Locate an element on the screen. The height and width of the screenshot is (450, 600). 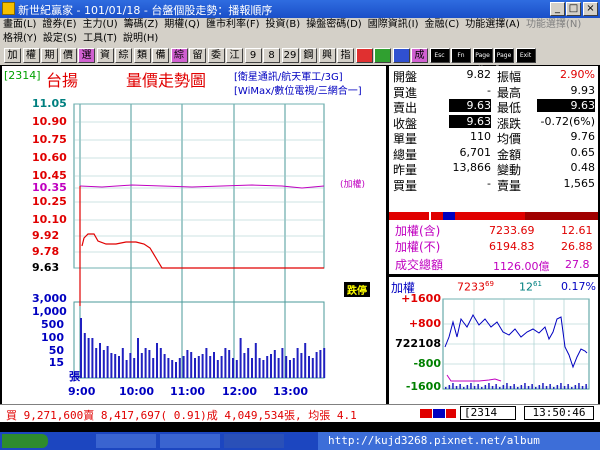
menu-item-11: 功能選擇(N) is located at coordinates (553, 25).